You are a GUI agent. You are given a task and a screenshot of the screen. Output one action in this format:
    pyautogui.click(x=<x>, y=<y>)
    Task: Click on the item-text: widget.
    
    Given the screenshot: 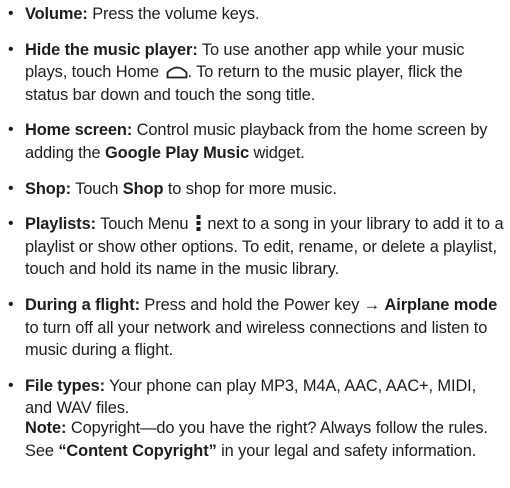 What is the action you would take?
    pyautogui.click(x=277, y=152)
    